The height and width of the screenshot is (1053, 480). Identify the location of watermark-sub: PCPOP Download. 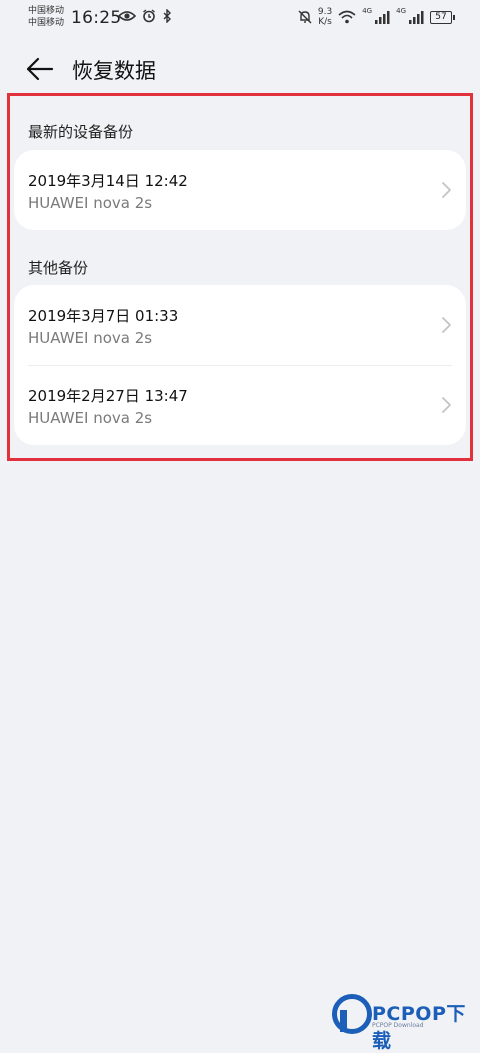
(398, 1025).